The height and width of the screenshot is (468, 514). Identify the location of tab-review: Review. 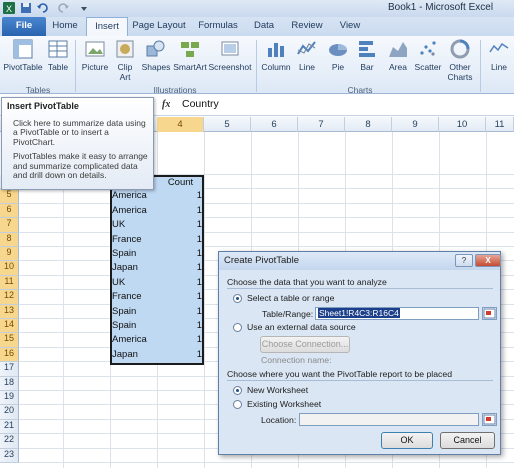
(307, 26).